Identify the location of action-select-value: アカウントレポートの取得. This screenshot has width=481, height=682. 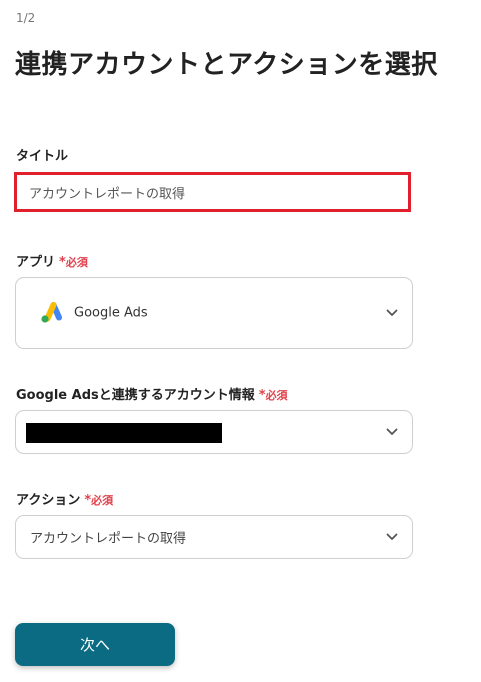
(108, 539).